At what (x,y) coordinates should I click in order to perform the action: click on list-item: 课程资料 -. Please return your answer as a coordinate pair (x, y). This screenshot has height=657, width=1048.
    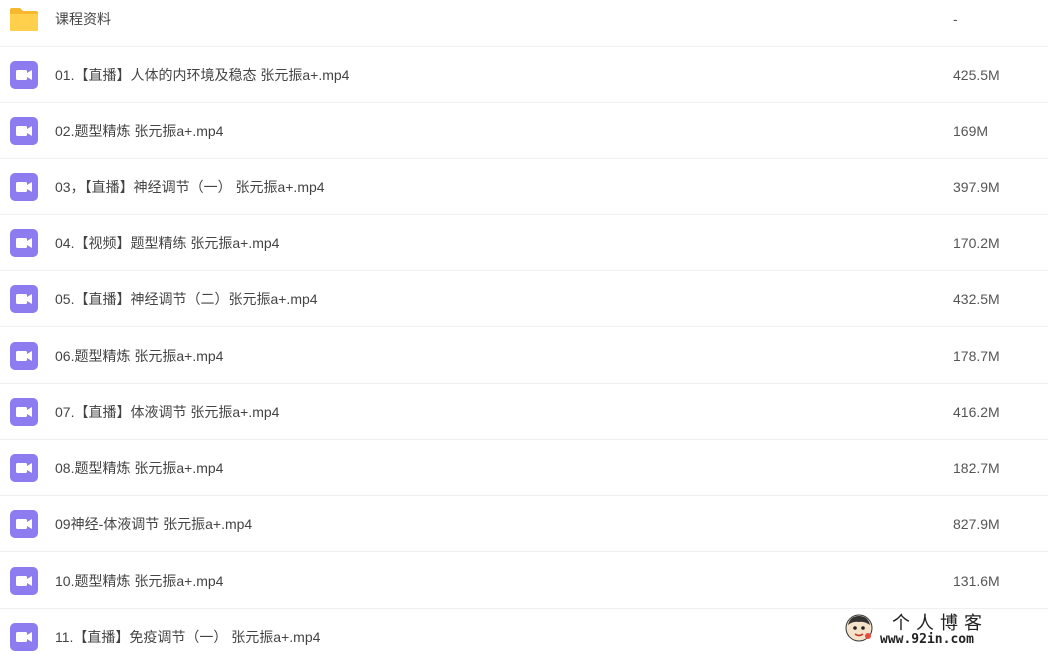
    Looking at the image, I should click on (524, 23).